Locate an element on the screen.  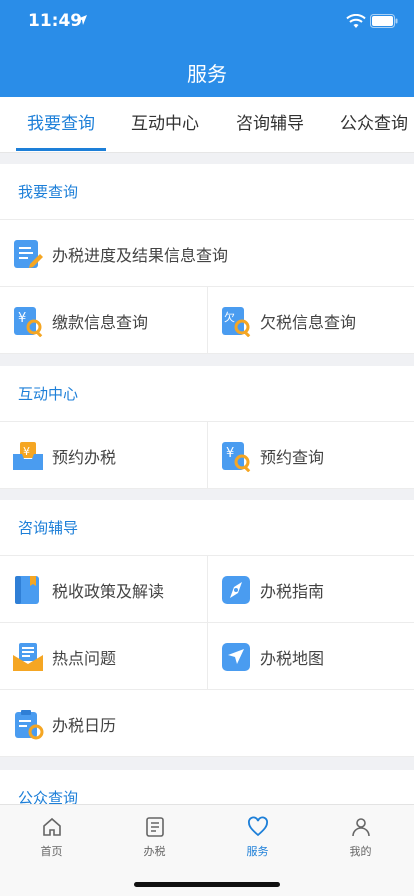
owed-search-icon: 欠 is located at coordinates (236, 321).